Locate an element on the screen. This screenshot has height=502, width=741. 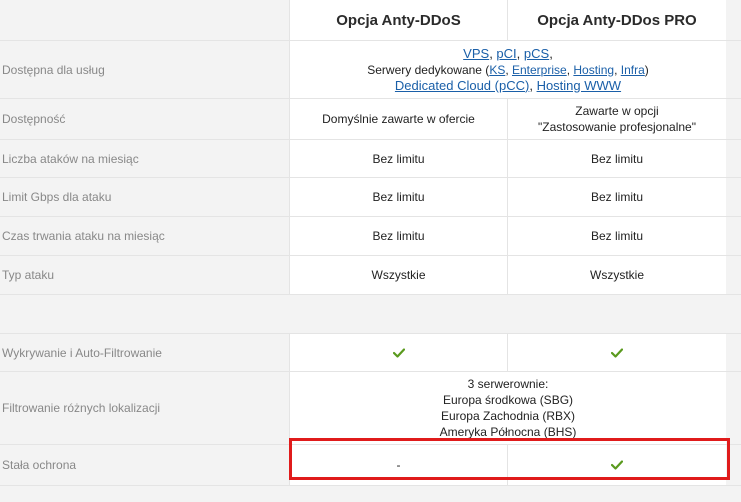
row-label: Dostępna dla usług is located at coordinates (144, 69).